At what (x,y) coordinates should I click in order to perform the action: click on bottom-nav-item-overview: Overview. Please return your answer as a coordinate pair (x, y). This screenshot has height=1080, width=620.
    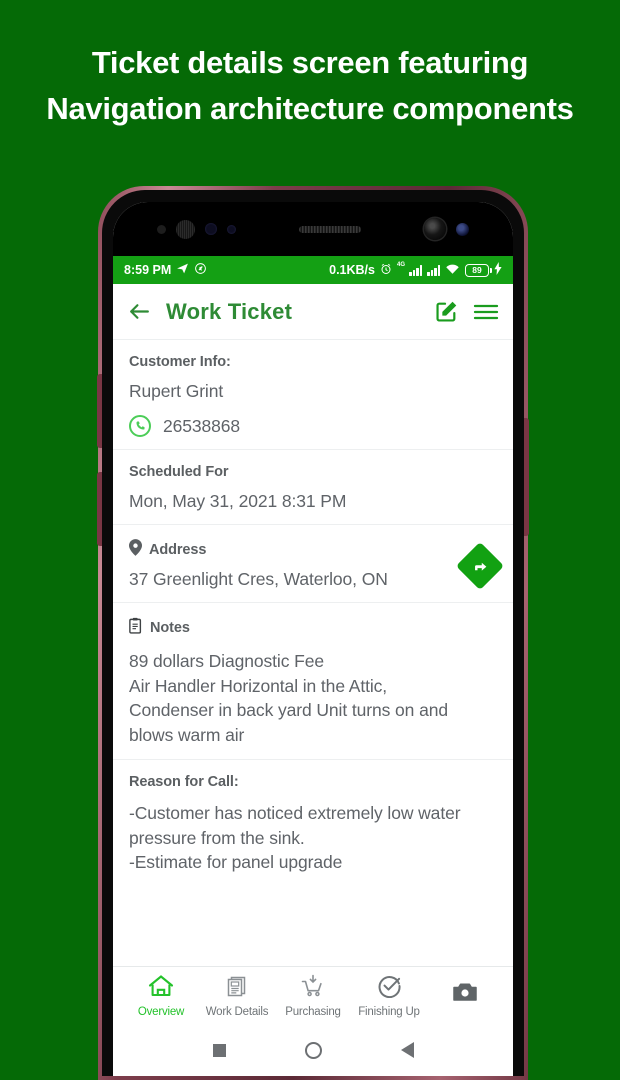
    Looking at the image, I should click on (161, 996).